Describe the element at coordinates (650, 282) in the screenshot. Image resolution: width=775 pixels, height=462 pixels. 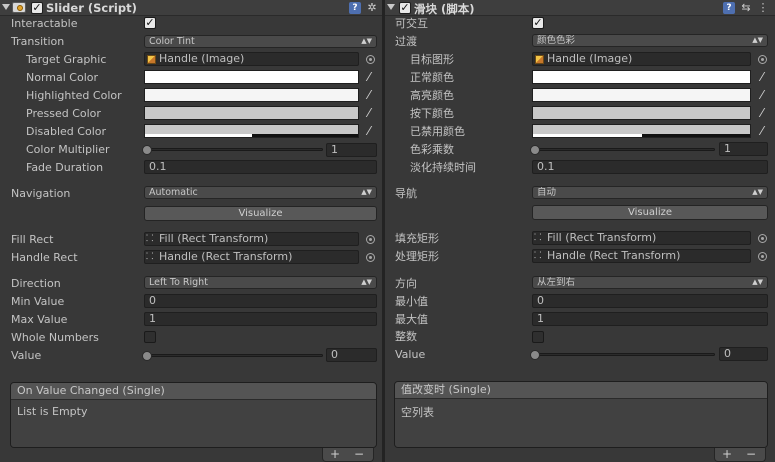
I see `direction-dropdown: 从左到右 ▲▼` at that location.